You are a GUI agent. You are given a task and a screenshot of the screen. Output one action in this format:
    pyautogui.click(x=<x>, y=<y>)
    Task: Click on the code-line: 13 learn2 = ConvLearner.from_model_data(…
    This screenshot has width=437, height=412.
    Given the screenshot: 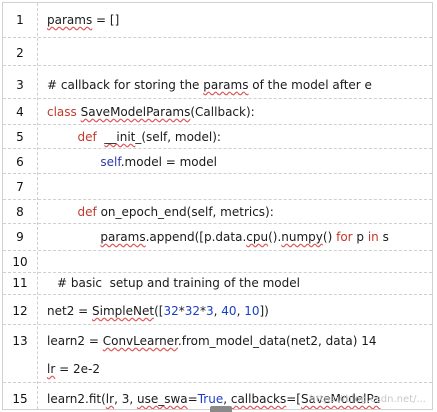 What is the action you would take?
    pyautogui.click(x=217, y=354)
    